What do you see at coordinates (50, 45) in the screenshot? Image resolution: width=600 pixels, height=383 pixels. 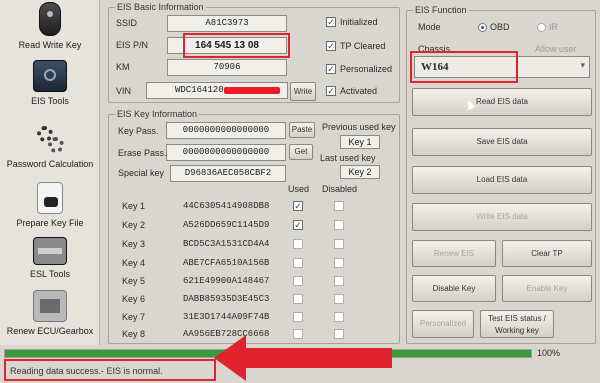 I see `sidebar-item-label: Read Write Key` at bounding box center [50, 45].